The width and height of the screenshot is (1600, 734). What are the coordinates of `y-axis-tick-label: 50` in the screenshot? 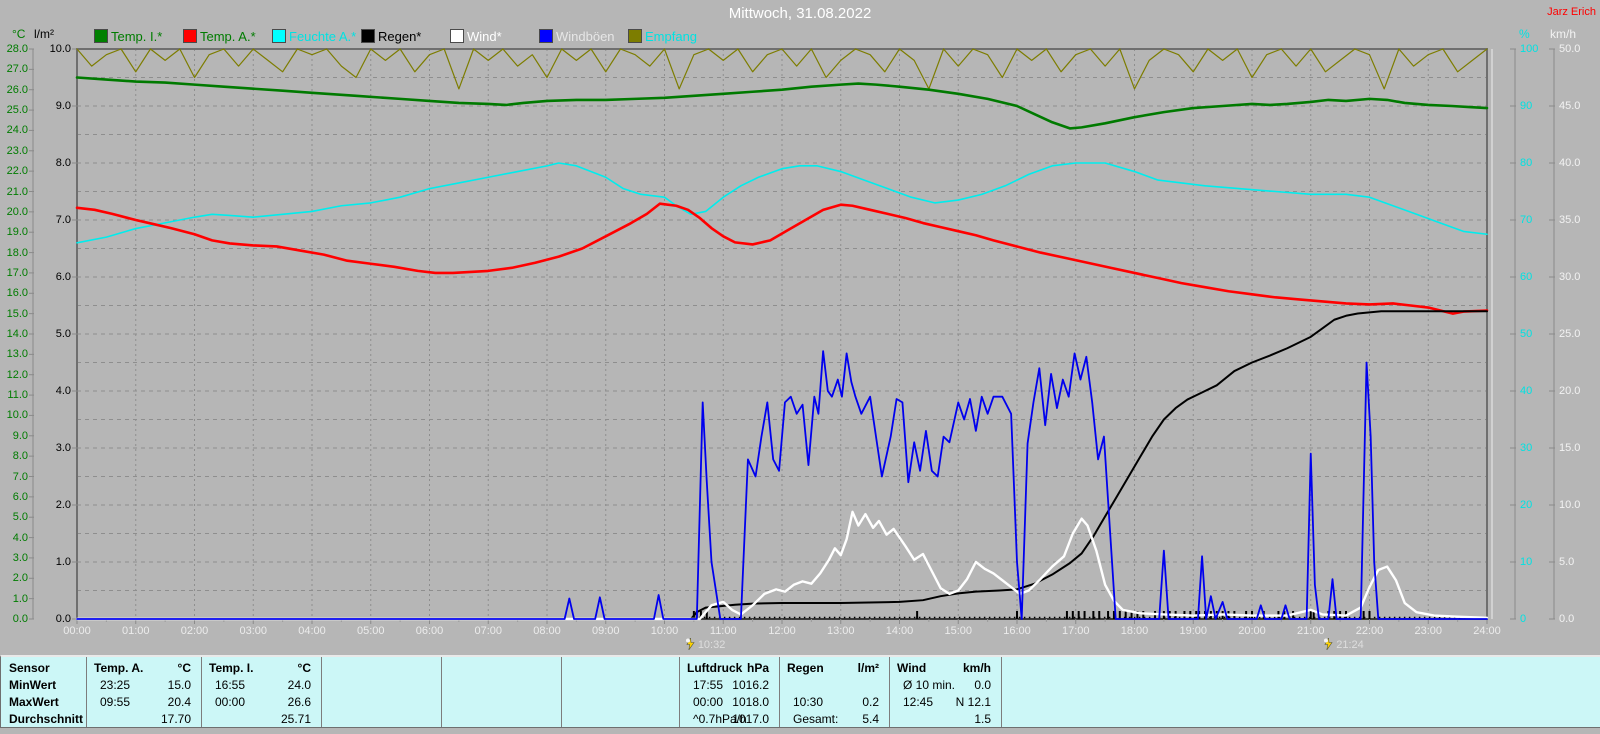 It's located at (1526, 334).